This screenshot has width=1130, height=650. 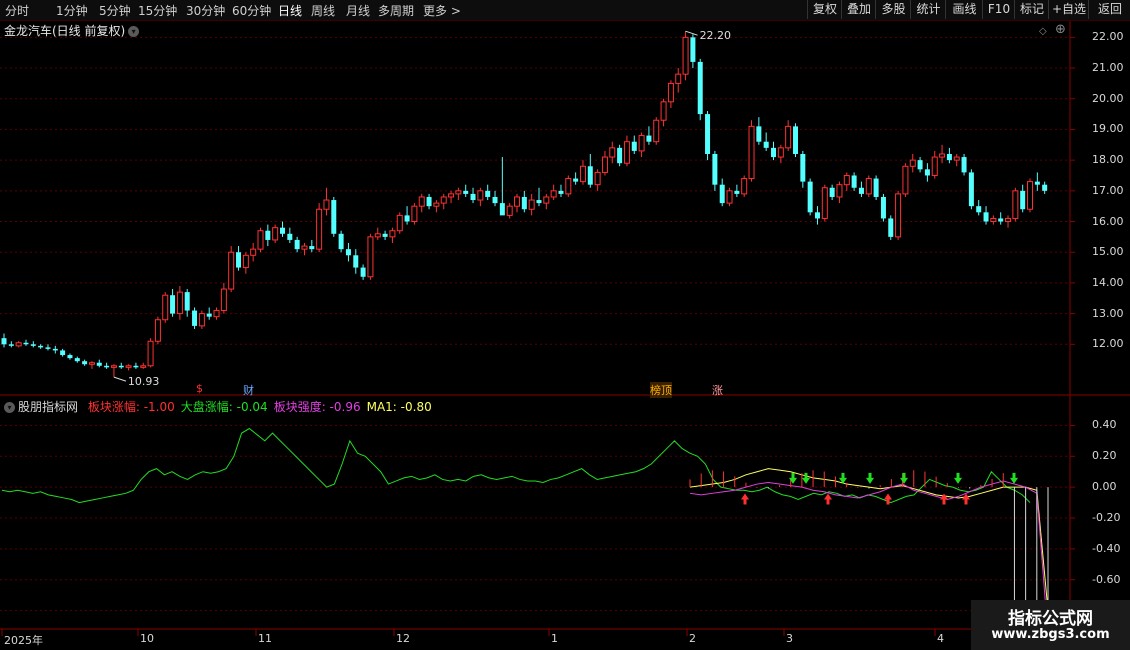 I want to click on price-axis-label: 18.00, so click(x=1108, y=160).